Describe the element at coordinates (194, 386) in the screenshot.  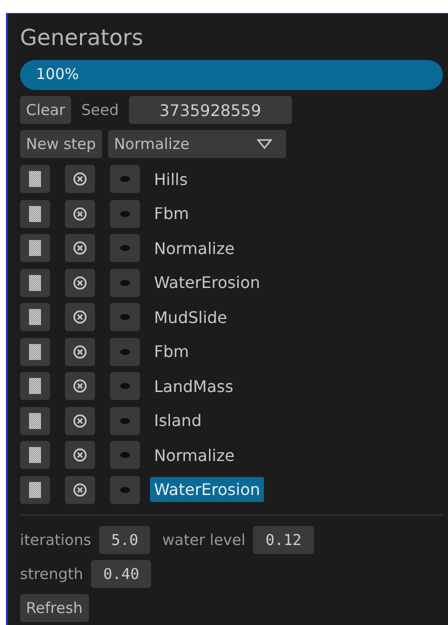
I see `step-name: LandMass` at that location.